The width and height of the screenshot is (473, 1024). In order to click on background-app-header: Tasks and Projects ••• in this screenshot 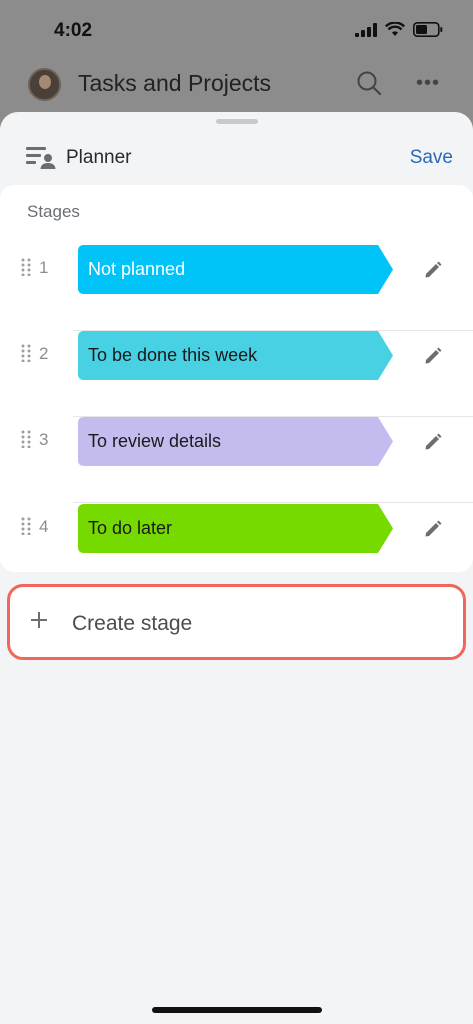, I will do `click(236, 85)`.